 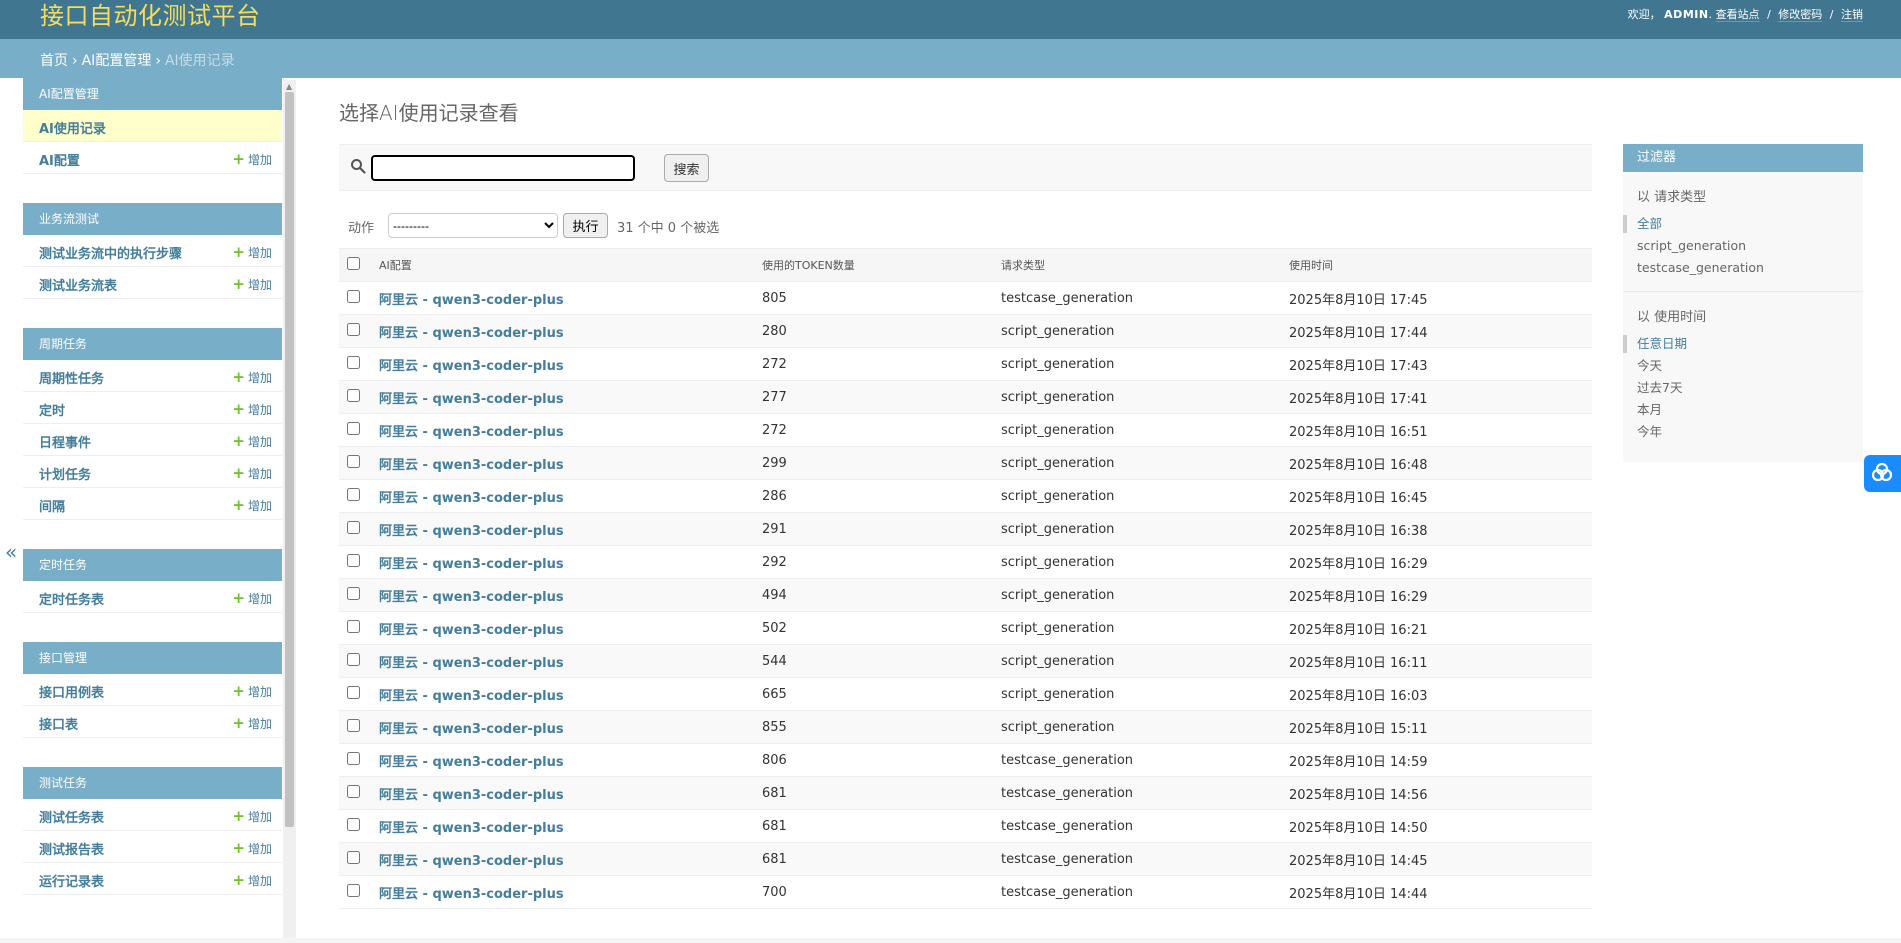 What do you see at coordinates (289, 86) in the screenshot?
I see `scroll-up-icon: ▲` at bounding box center [289, 86].